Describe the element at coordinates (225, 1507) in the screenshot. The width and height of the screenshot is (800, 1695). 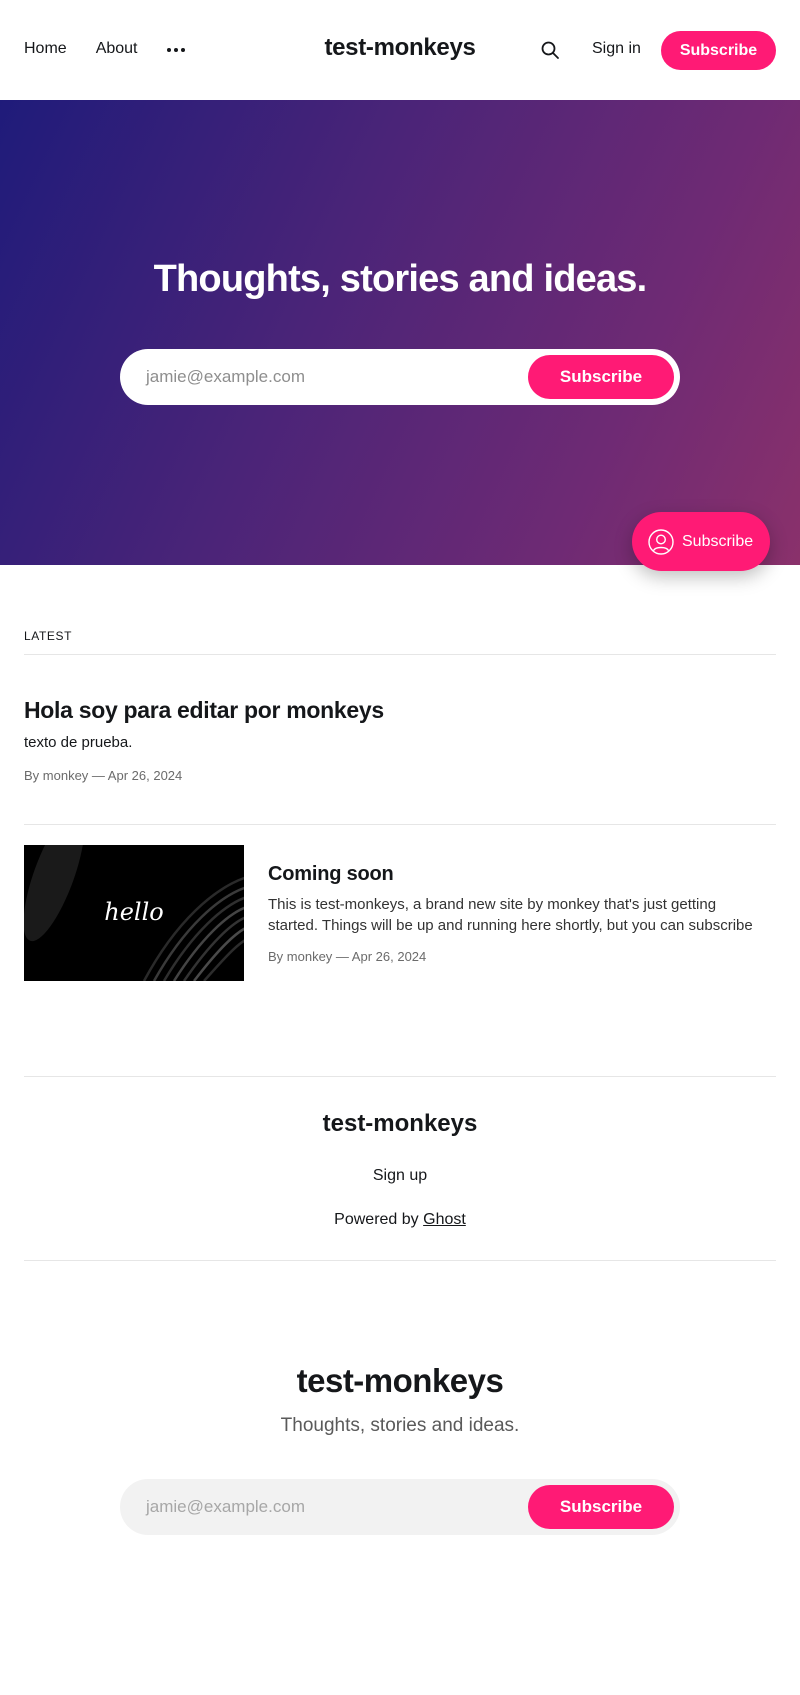
I see `cta-email-input: jamie@example.com` at that location.